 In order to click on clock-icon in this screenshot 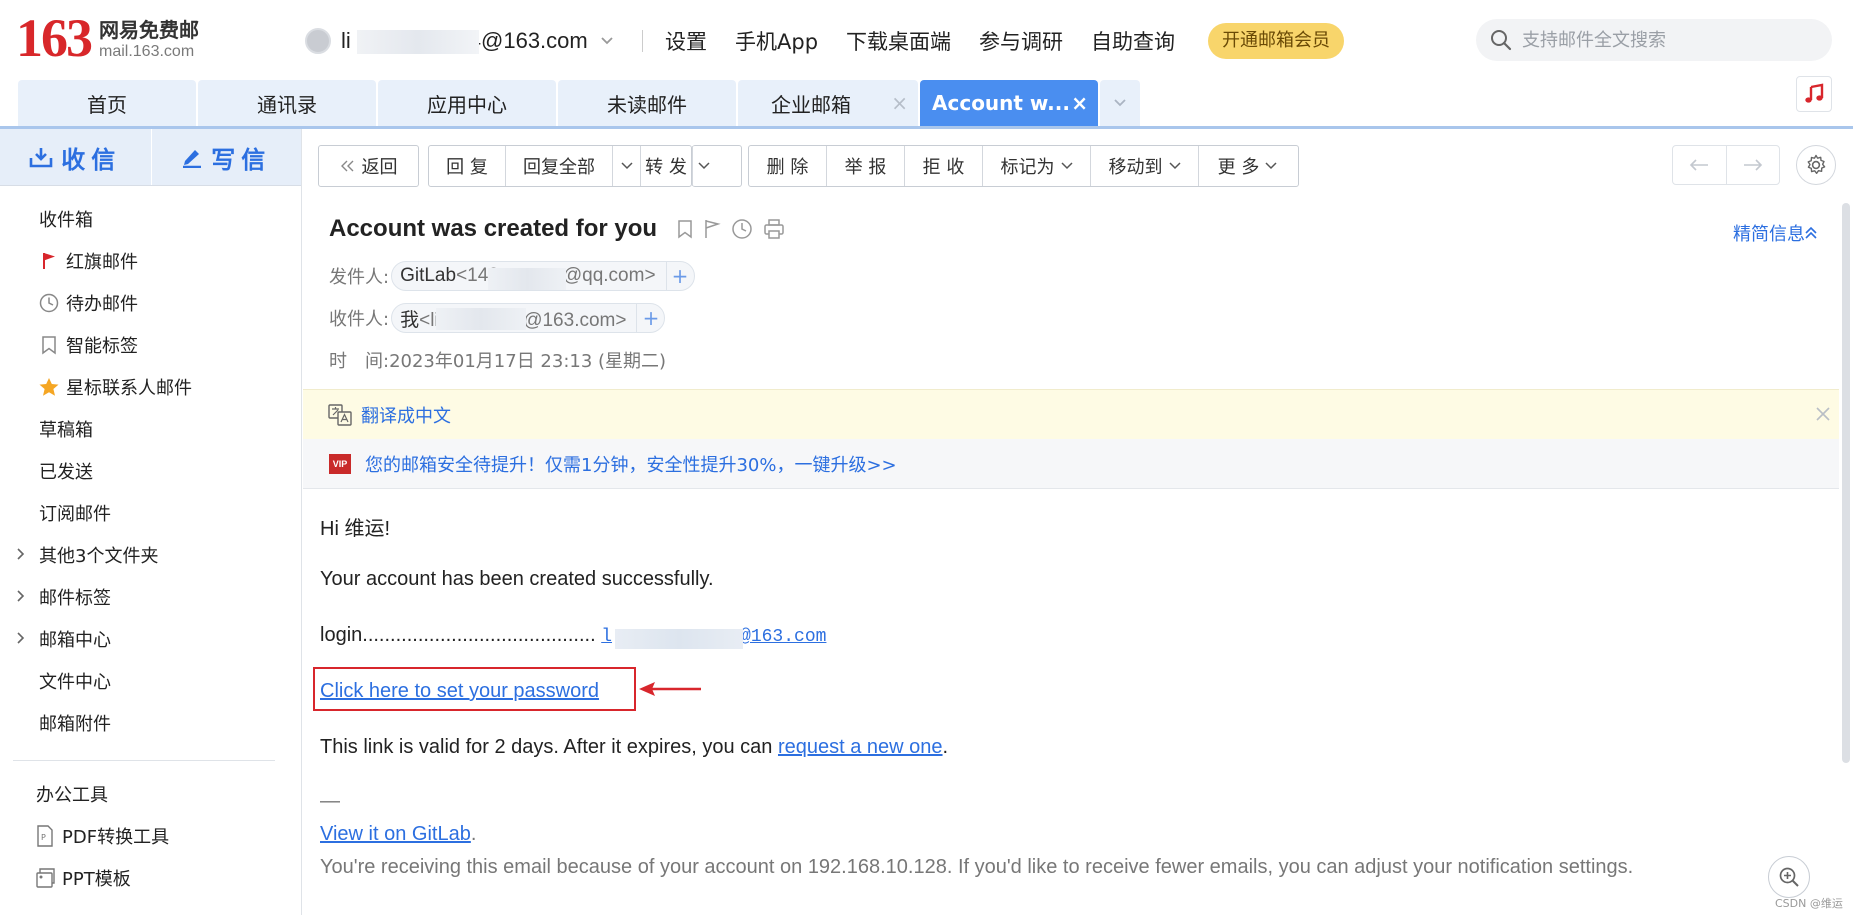, I will do `click(742, 229)`.